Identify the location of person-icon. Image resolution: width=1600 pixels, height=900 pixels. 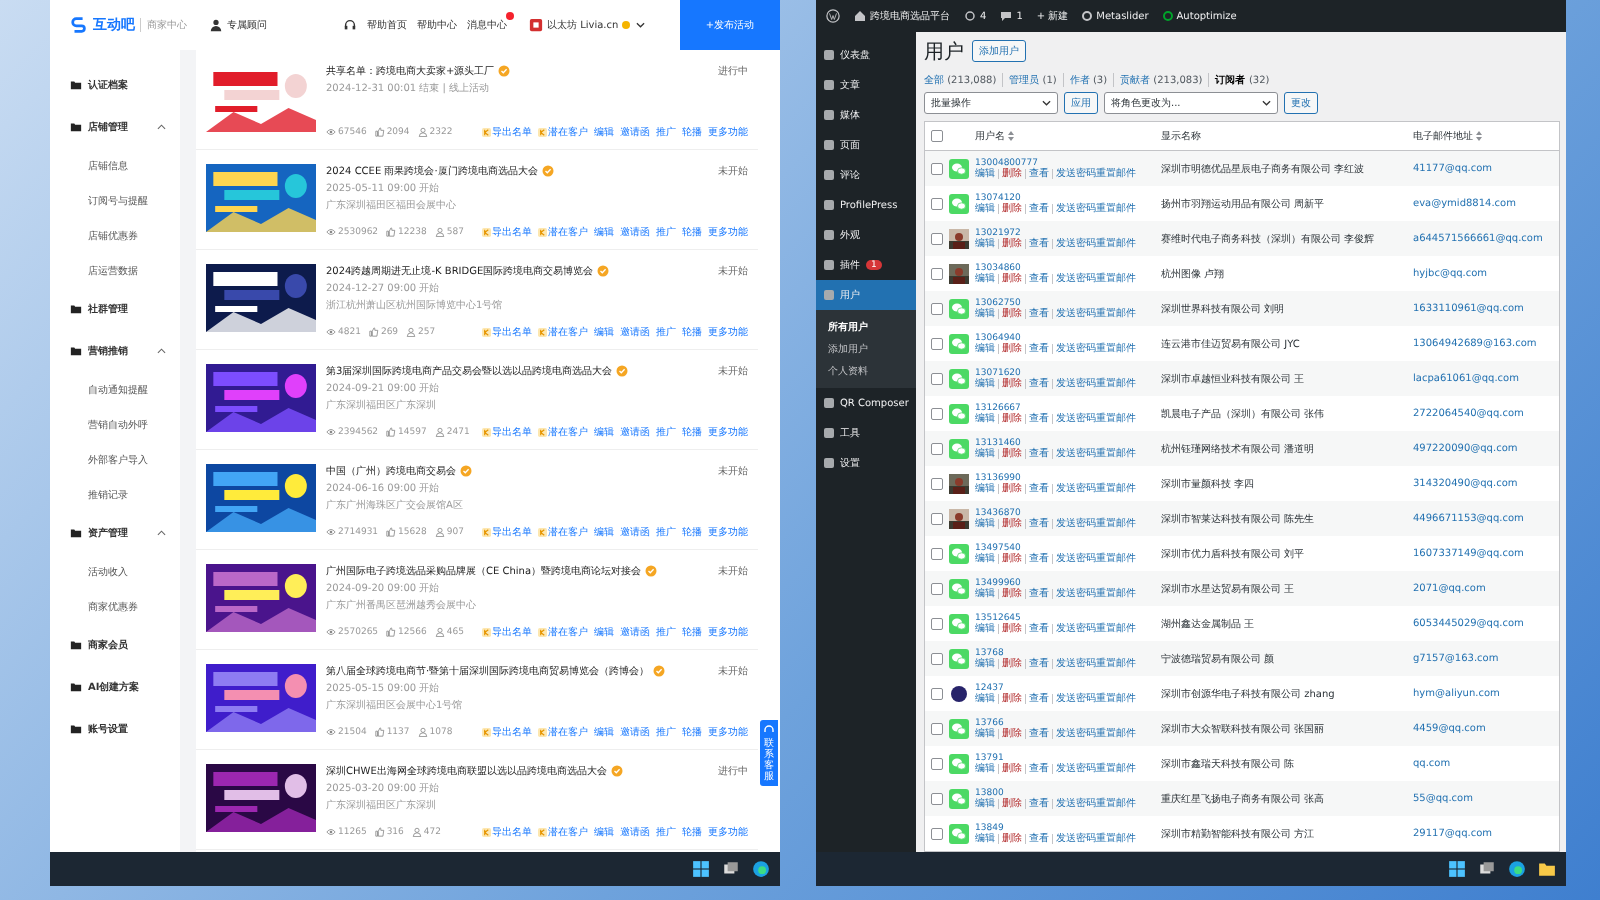
(216, 25).